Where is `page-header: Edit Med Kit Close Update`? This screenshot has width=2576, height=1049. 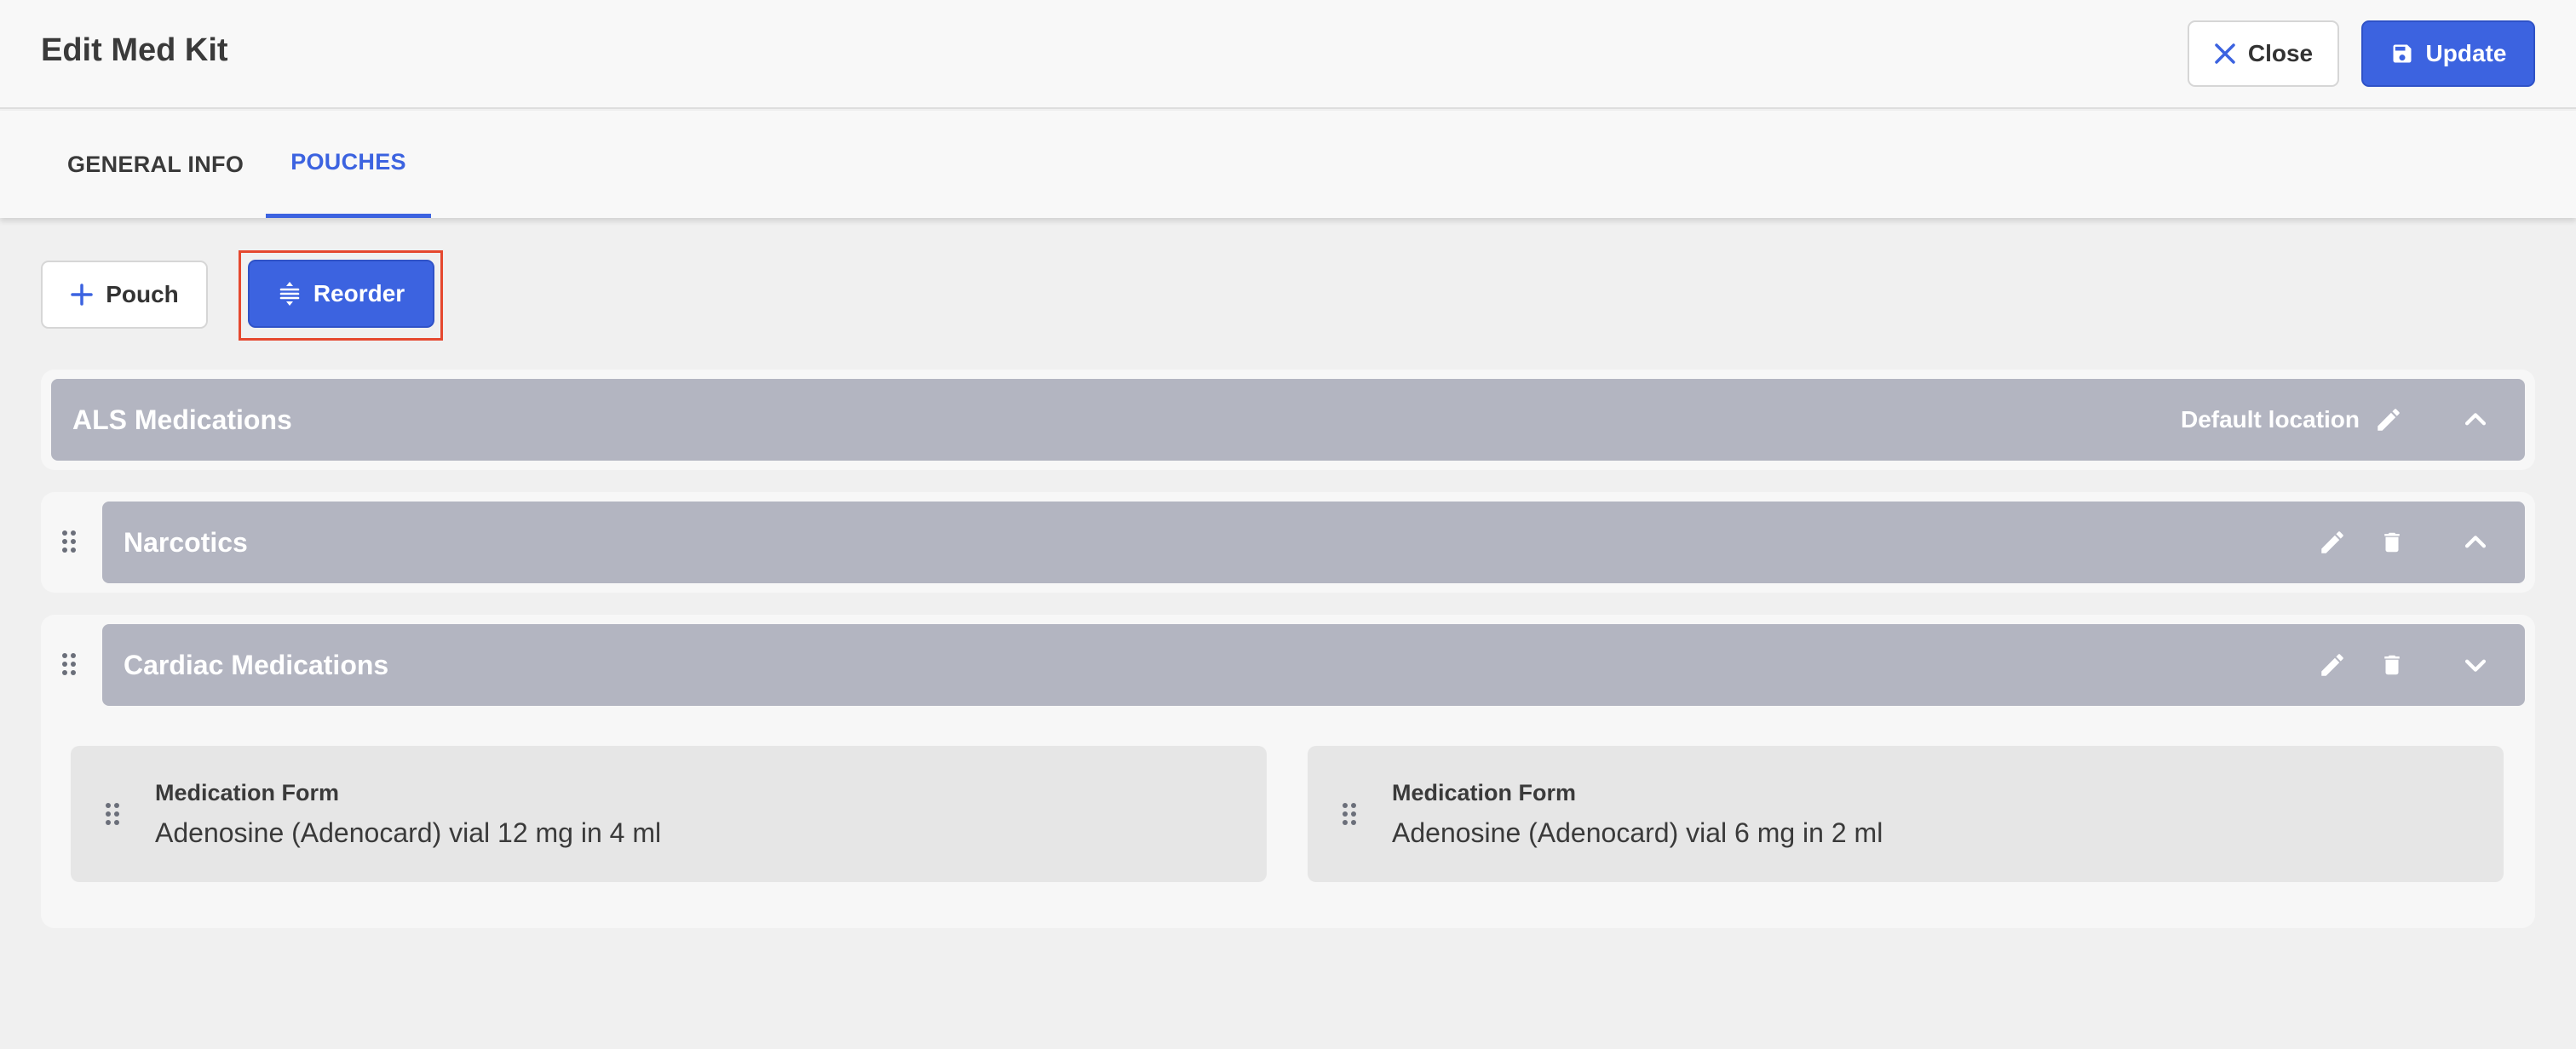
page-header: Edit Med Kit Close Update is located at coordinates (1288, 55).